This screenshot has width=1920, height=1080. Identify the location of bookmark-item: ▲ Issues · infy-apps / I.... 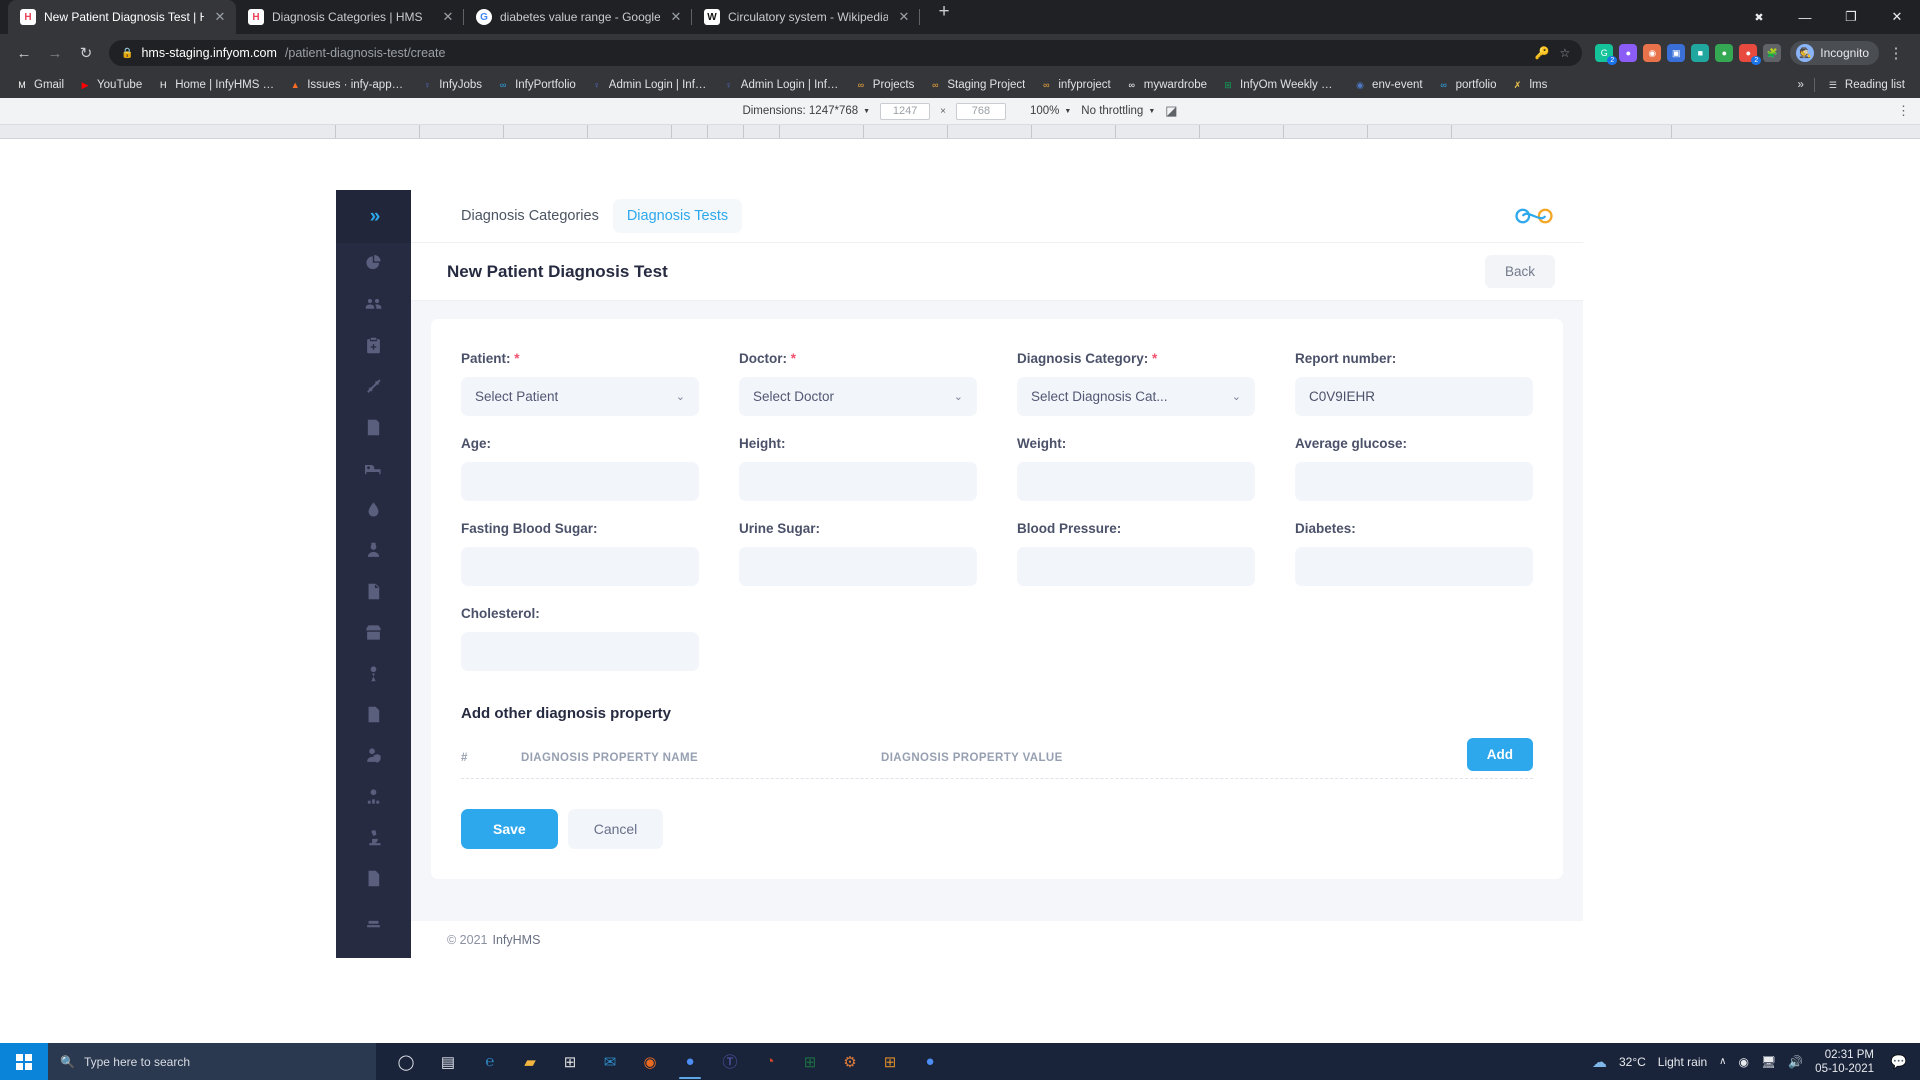
(347, 85).